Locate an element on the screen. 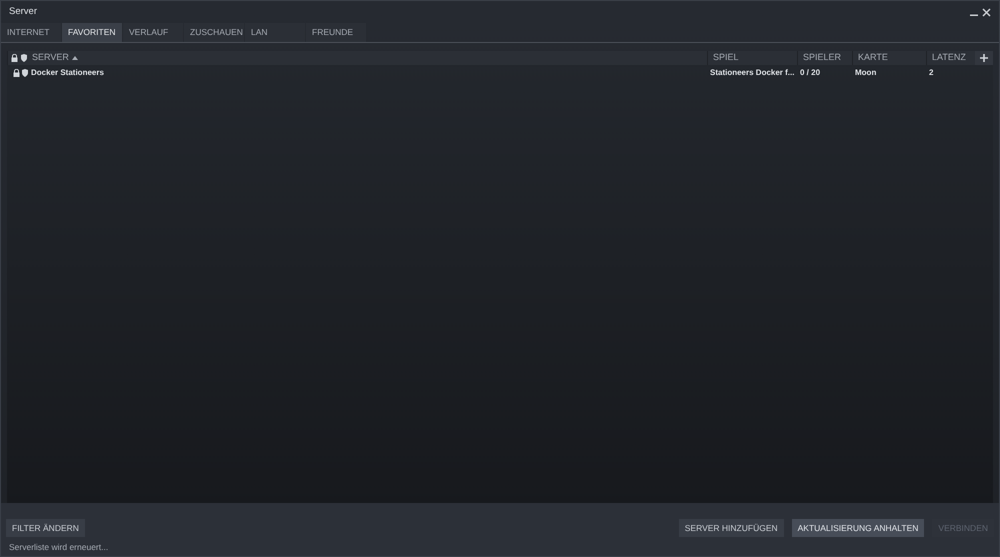  column-label: KARTE is located at coordinates (873, 57).